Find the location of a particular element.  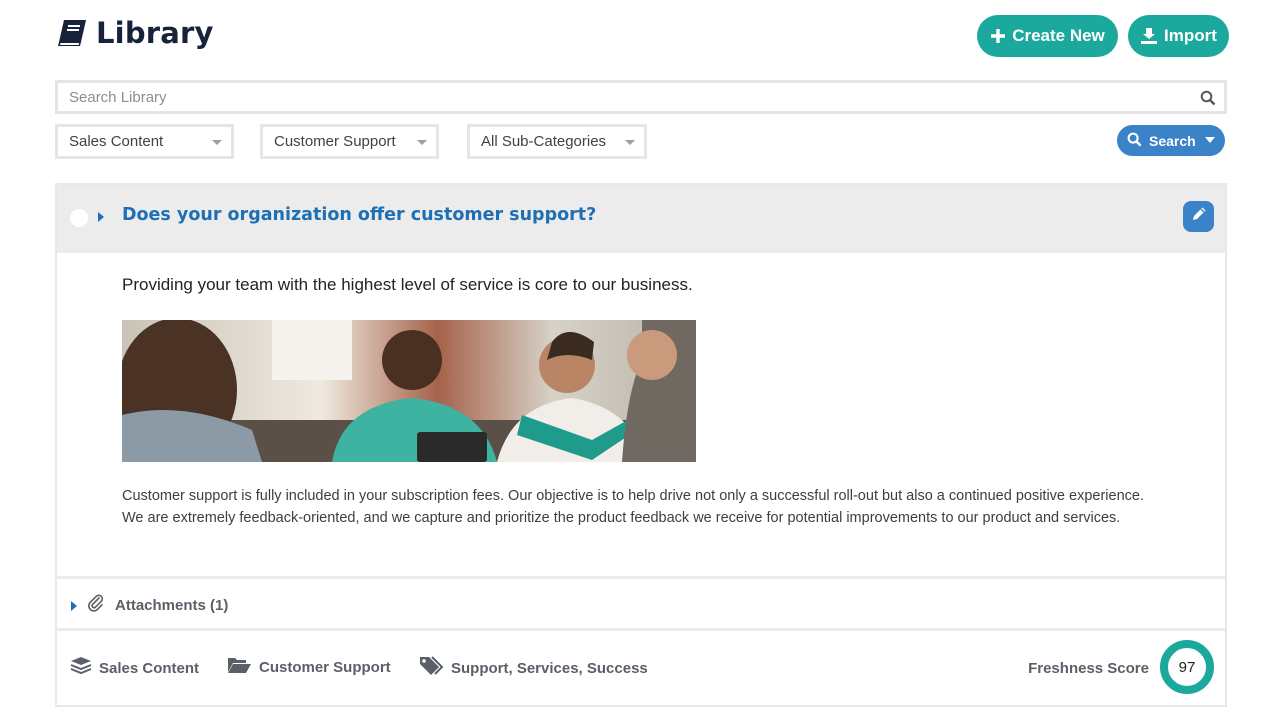

freshness-score-label: Freshness Score is located at coordinates (1088, 668).